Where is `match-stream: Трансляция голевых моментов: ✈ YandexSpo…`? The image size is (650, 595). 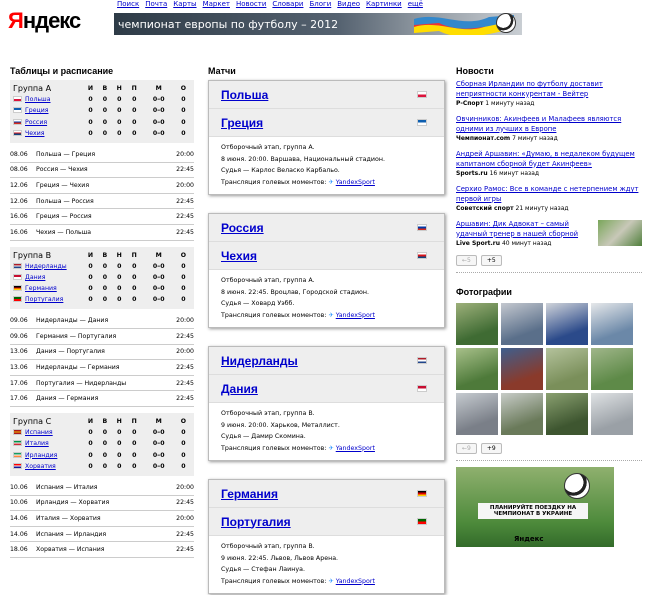 match-stream: Трансляция голевых моментов: ✈ YandexSpo… is located at coordinates (326, 449).